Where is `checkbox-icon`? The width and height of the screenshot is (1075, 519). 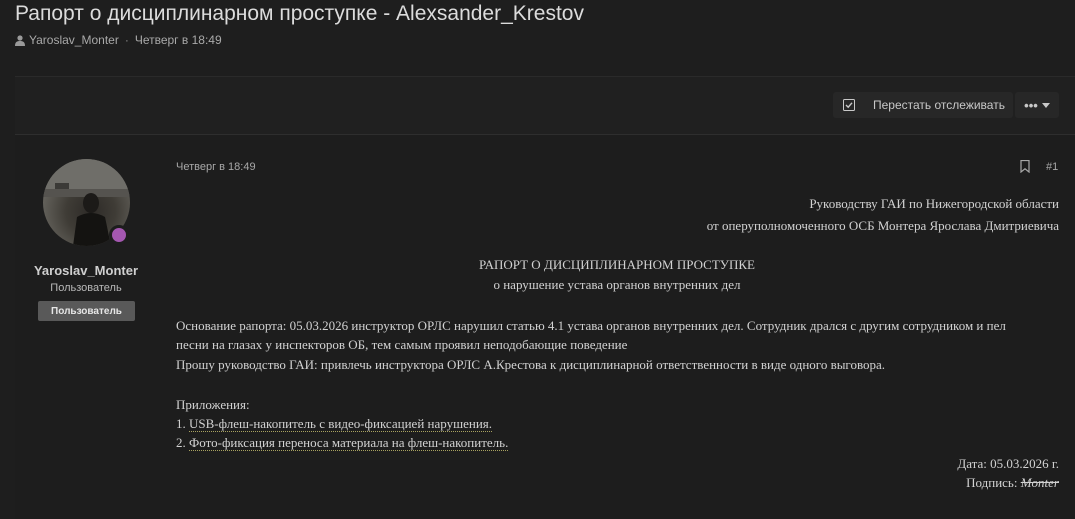
checkbox-icon is located at coordinates (849, 105).